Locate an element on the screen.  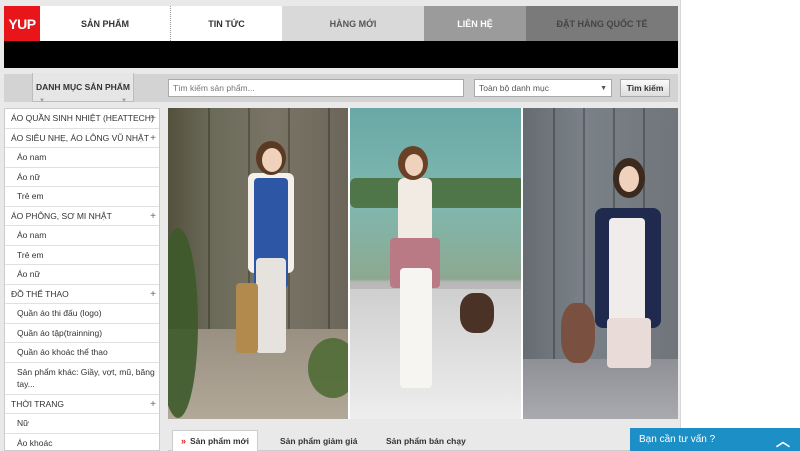
sidebar-category: ÁO SIÊU NHẸ, ÁO LÔNG VŨ NHẬT + is located at coordinates (82, 138).